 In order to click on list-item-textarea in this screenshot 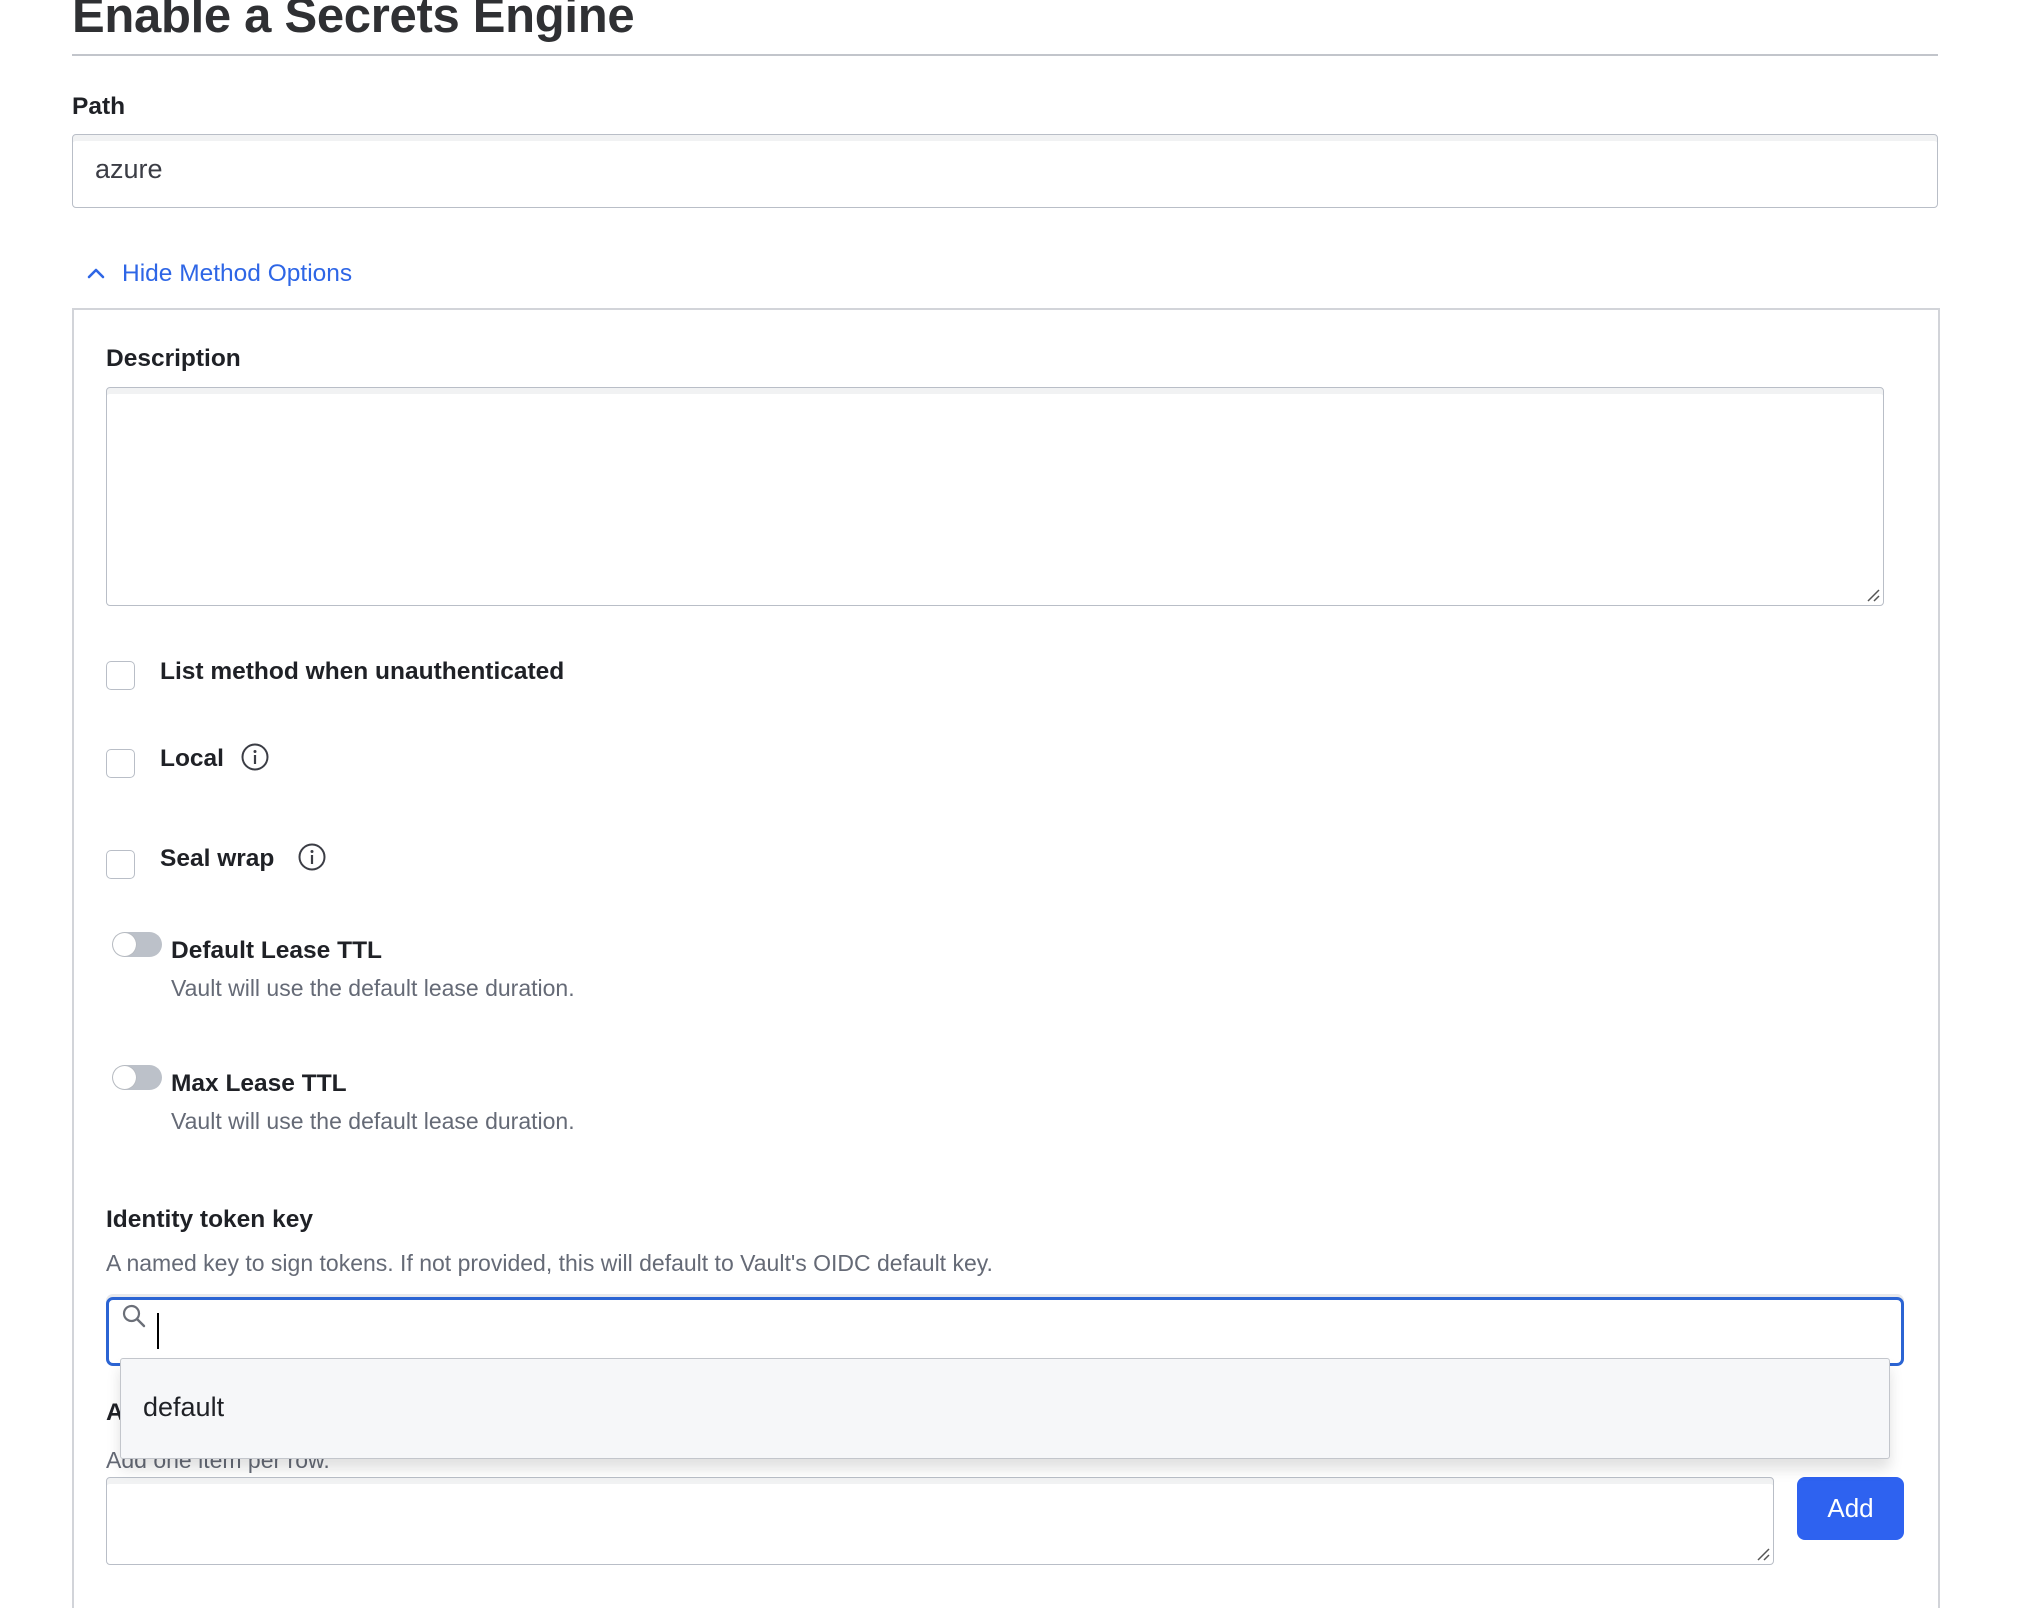, I will do `click(940, 1521)`.